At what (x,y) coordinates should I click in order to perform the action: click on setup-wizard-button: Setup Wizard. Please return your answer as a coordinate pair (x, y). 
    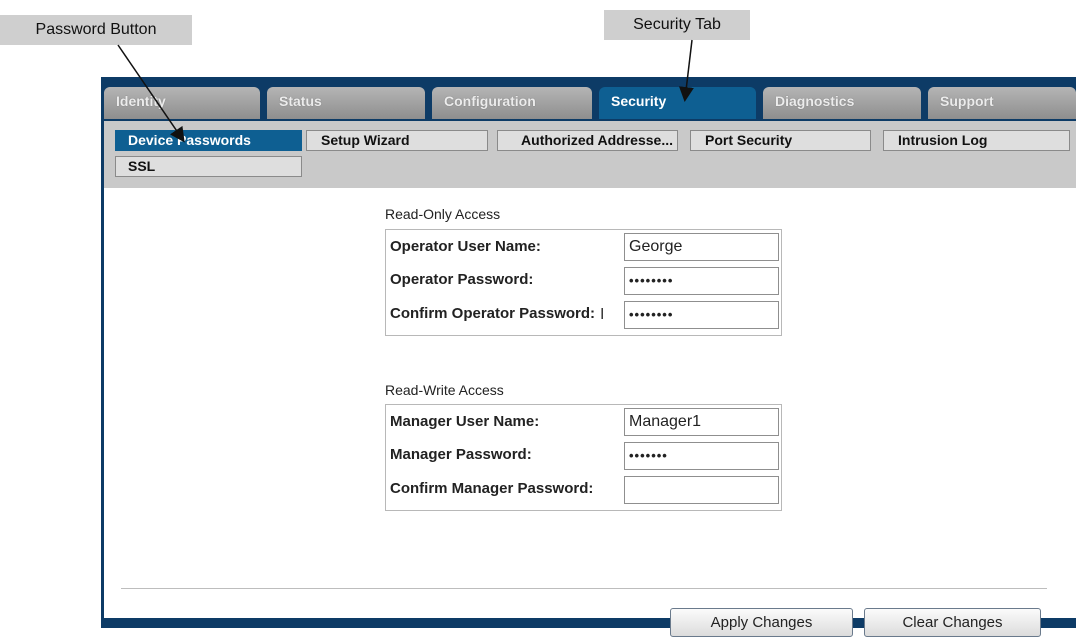
    Looking at the image, I should click on (397, 140).